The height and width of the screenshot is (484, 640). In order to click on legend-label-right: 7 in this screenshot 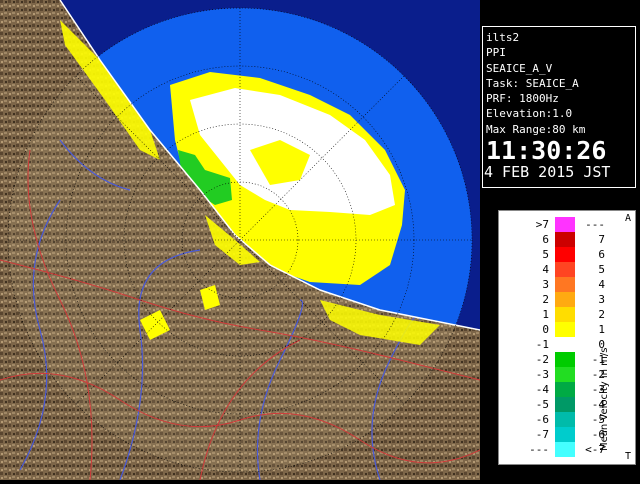, I will do `click(601, 239)`.